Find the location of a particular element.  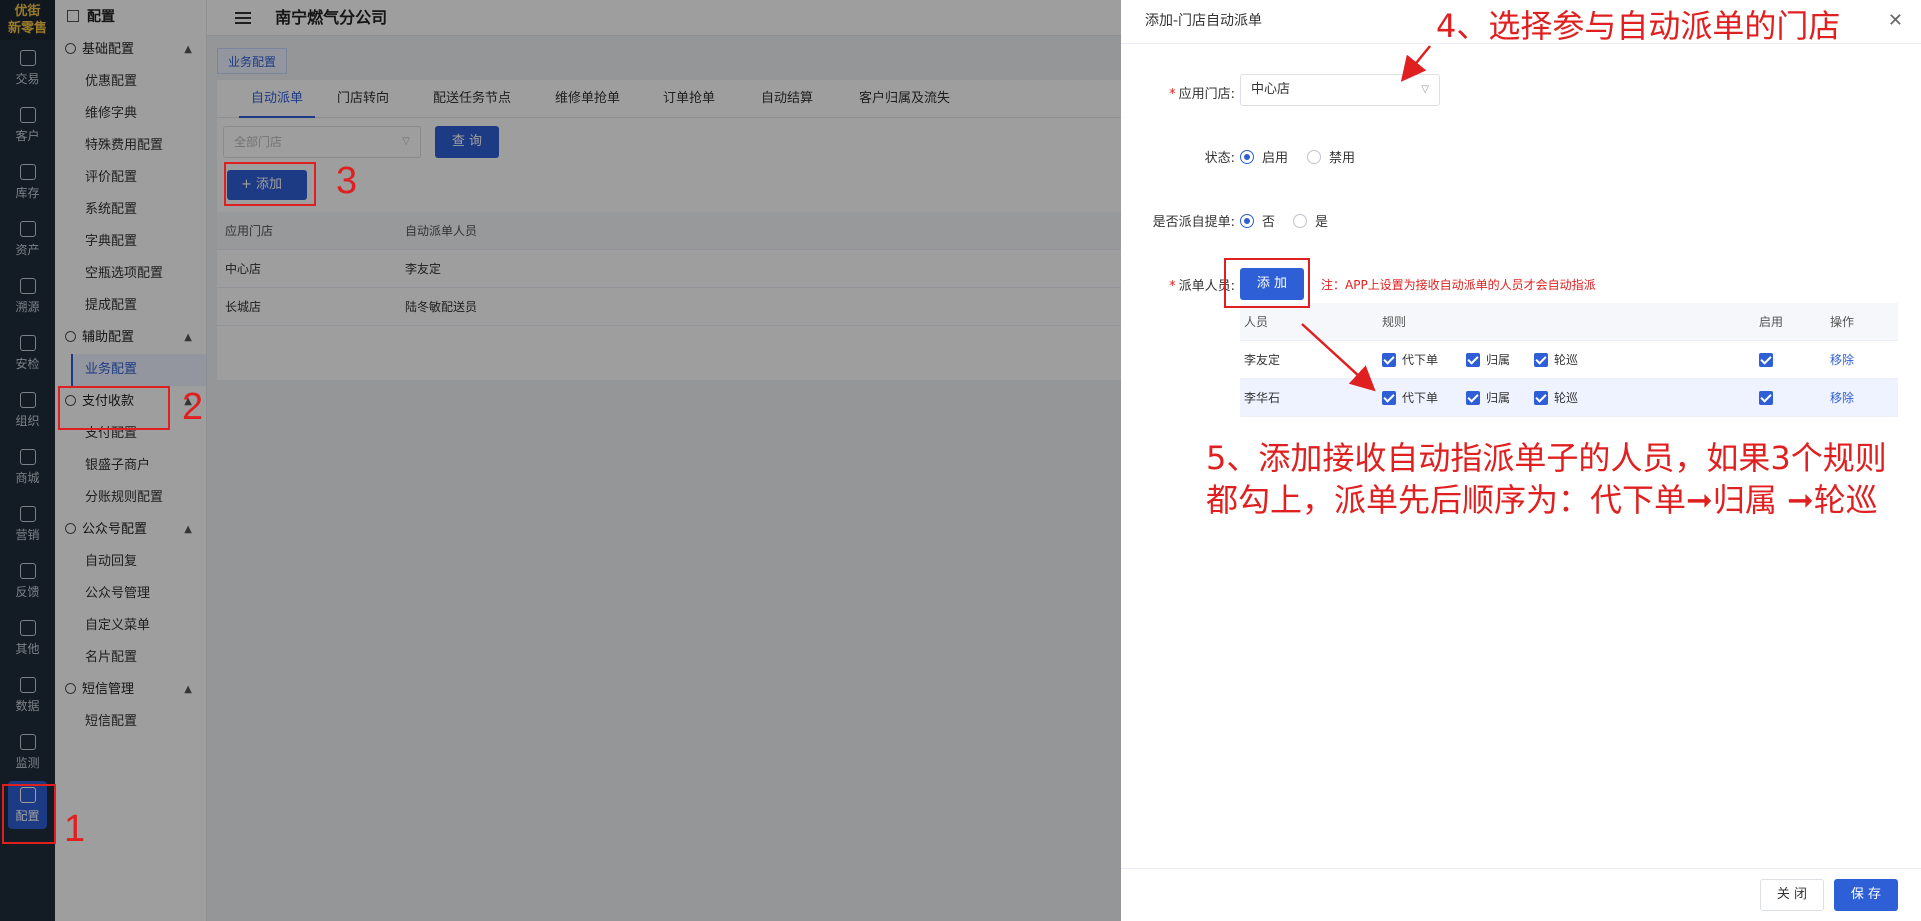

annotation-number-1: 1 is located at coordinates (75, 829).